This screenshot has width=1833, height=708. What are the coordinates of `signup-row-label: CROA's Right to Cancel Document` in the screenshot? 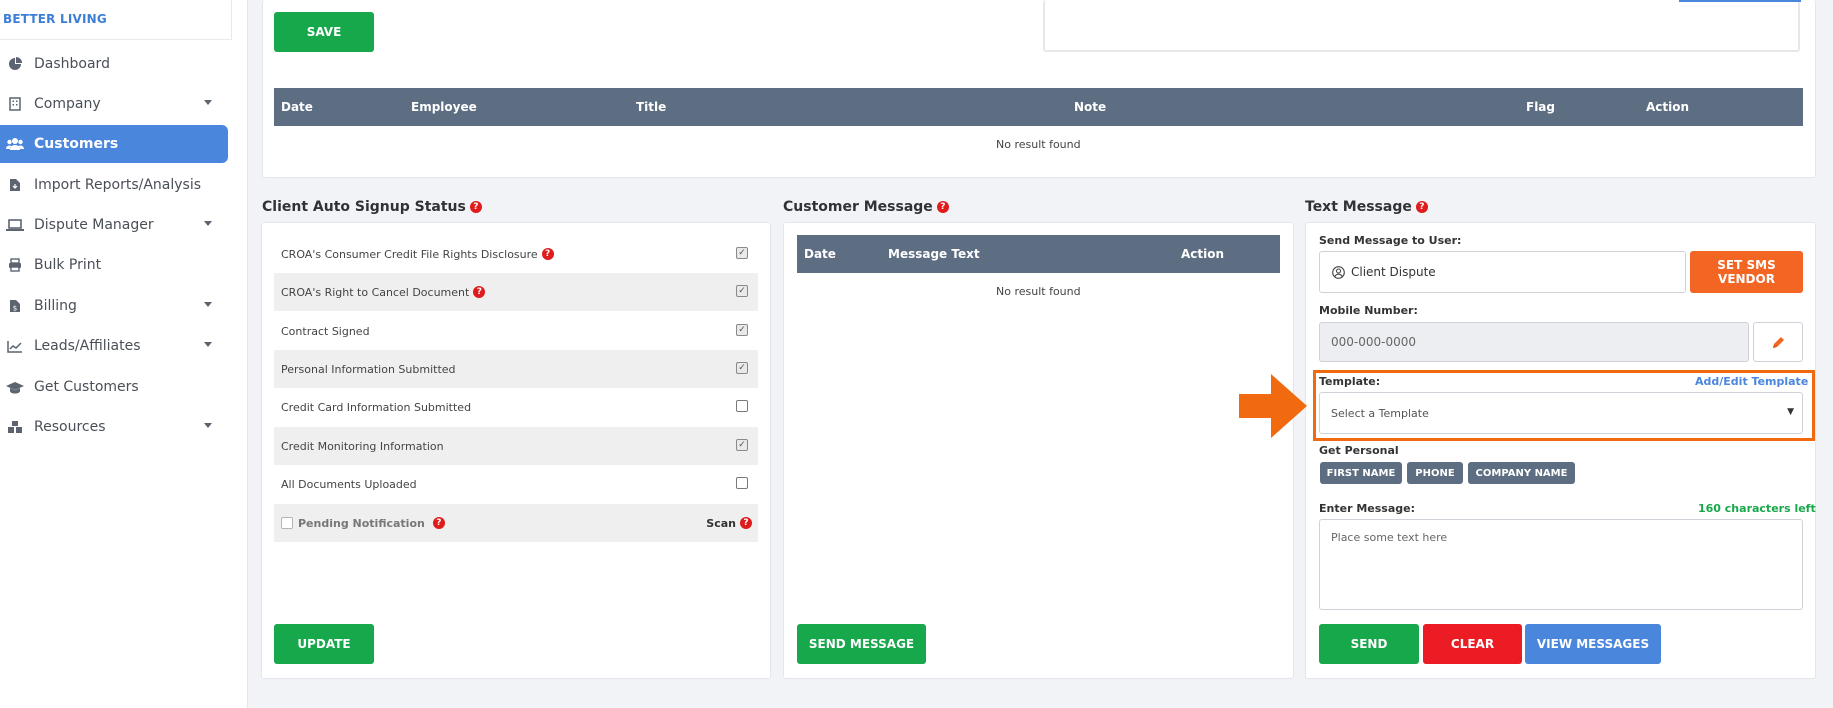 It's located at (375, 292).